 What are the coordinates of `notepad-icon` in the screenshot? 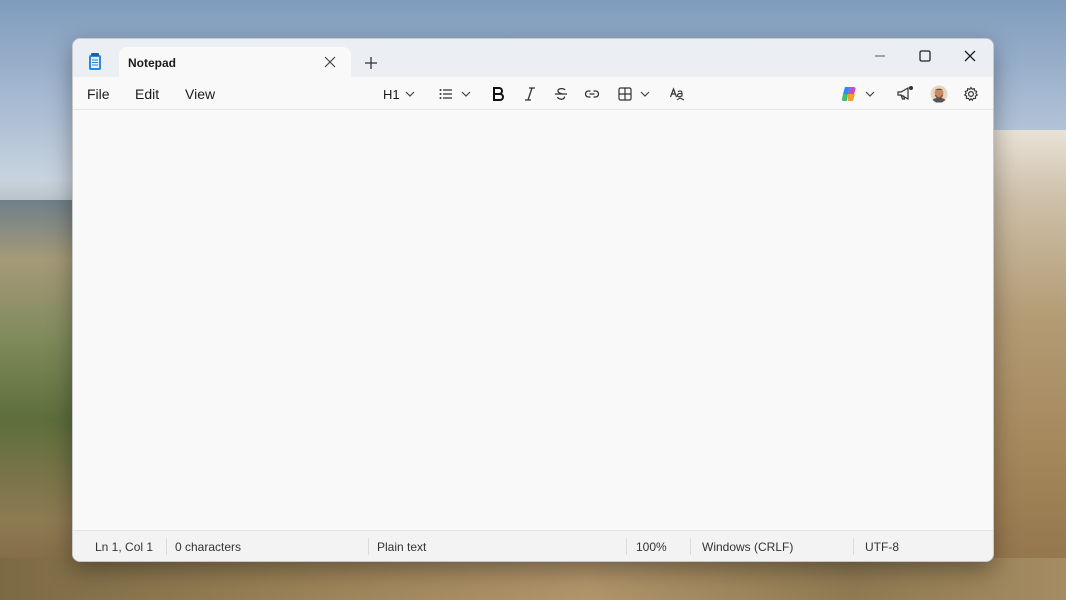 It's located at (95, 61).